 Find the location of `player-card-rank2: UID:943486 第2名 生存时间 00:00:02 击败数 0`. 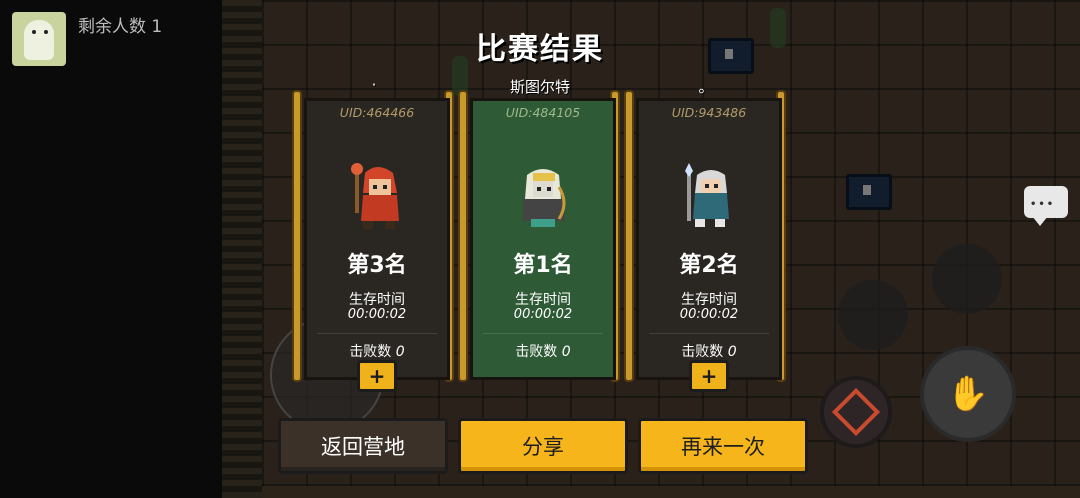

player-card-rank2: UID:943486 第2名 生存时间 00:00:02 击败数 0 is located at coordinates (709, 239).